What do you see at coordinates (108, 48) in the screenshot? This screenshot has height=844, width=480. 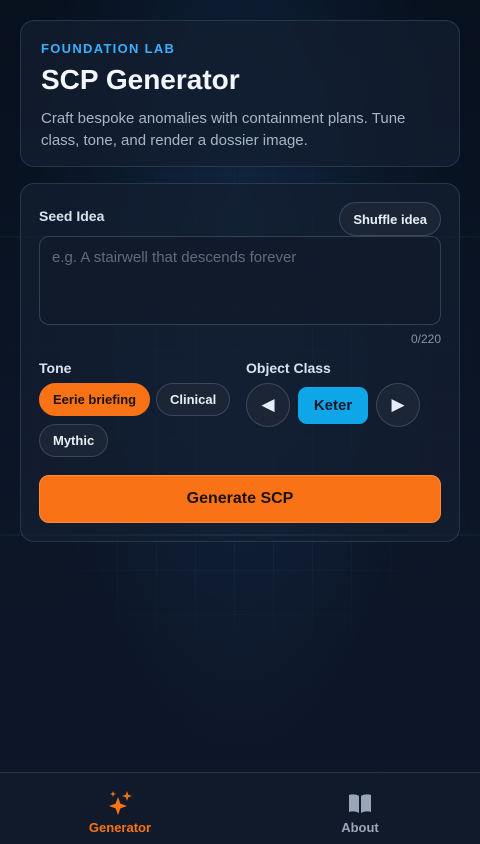 I see `eyebrow-label: FOUNDATION LAB` at bounding box center [108, 48].